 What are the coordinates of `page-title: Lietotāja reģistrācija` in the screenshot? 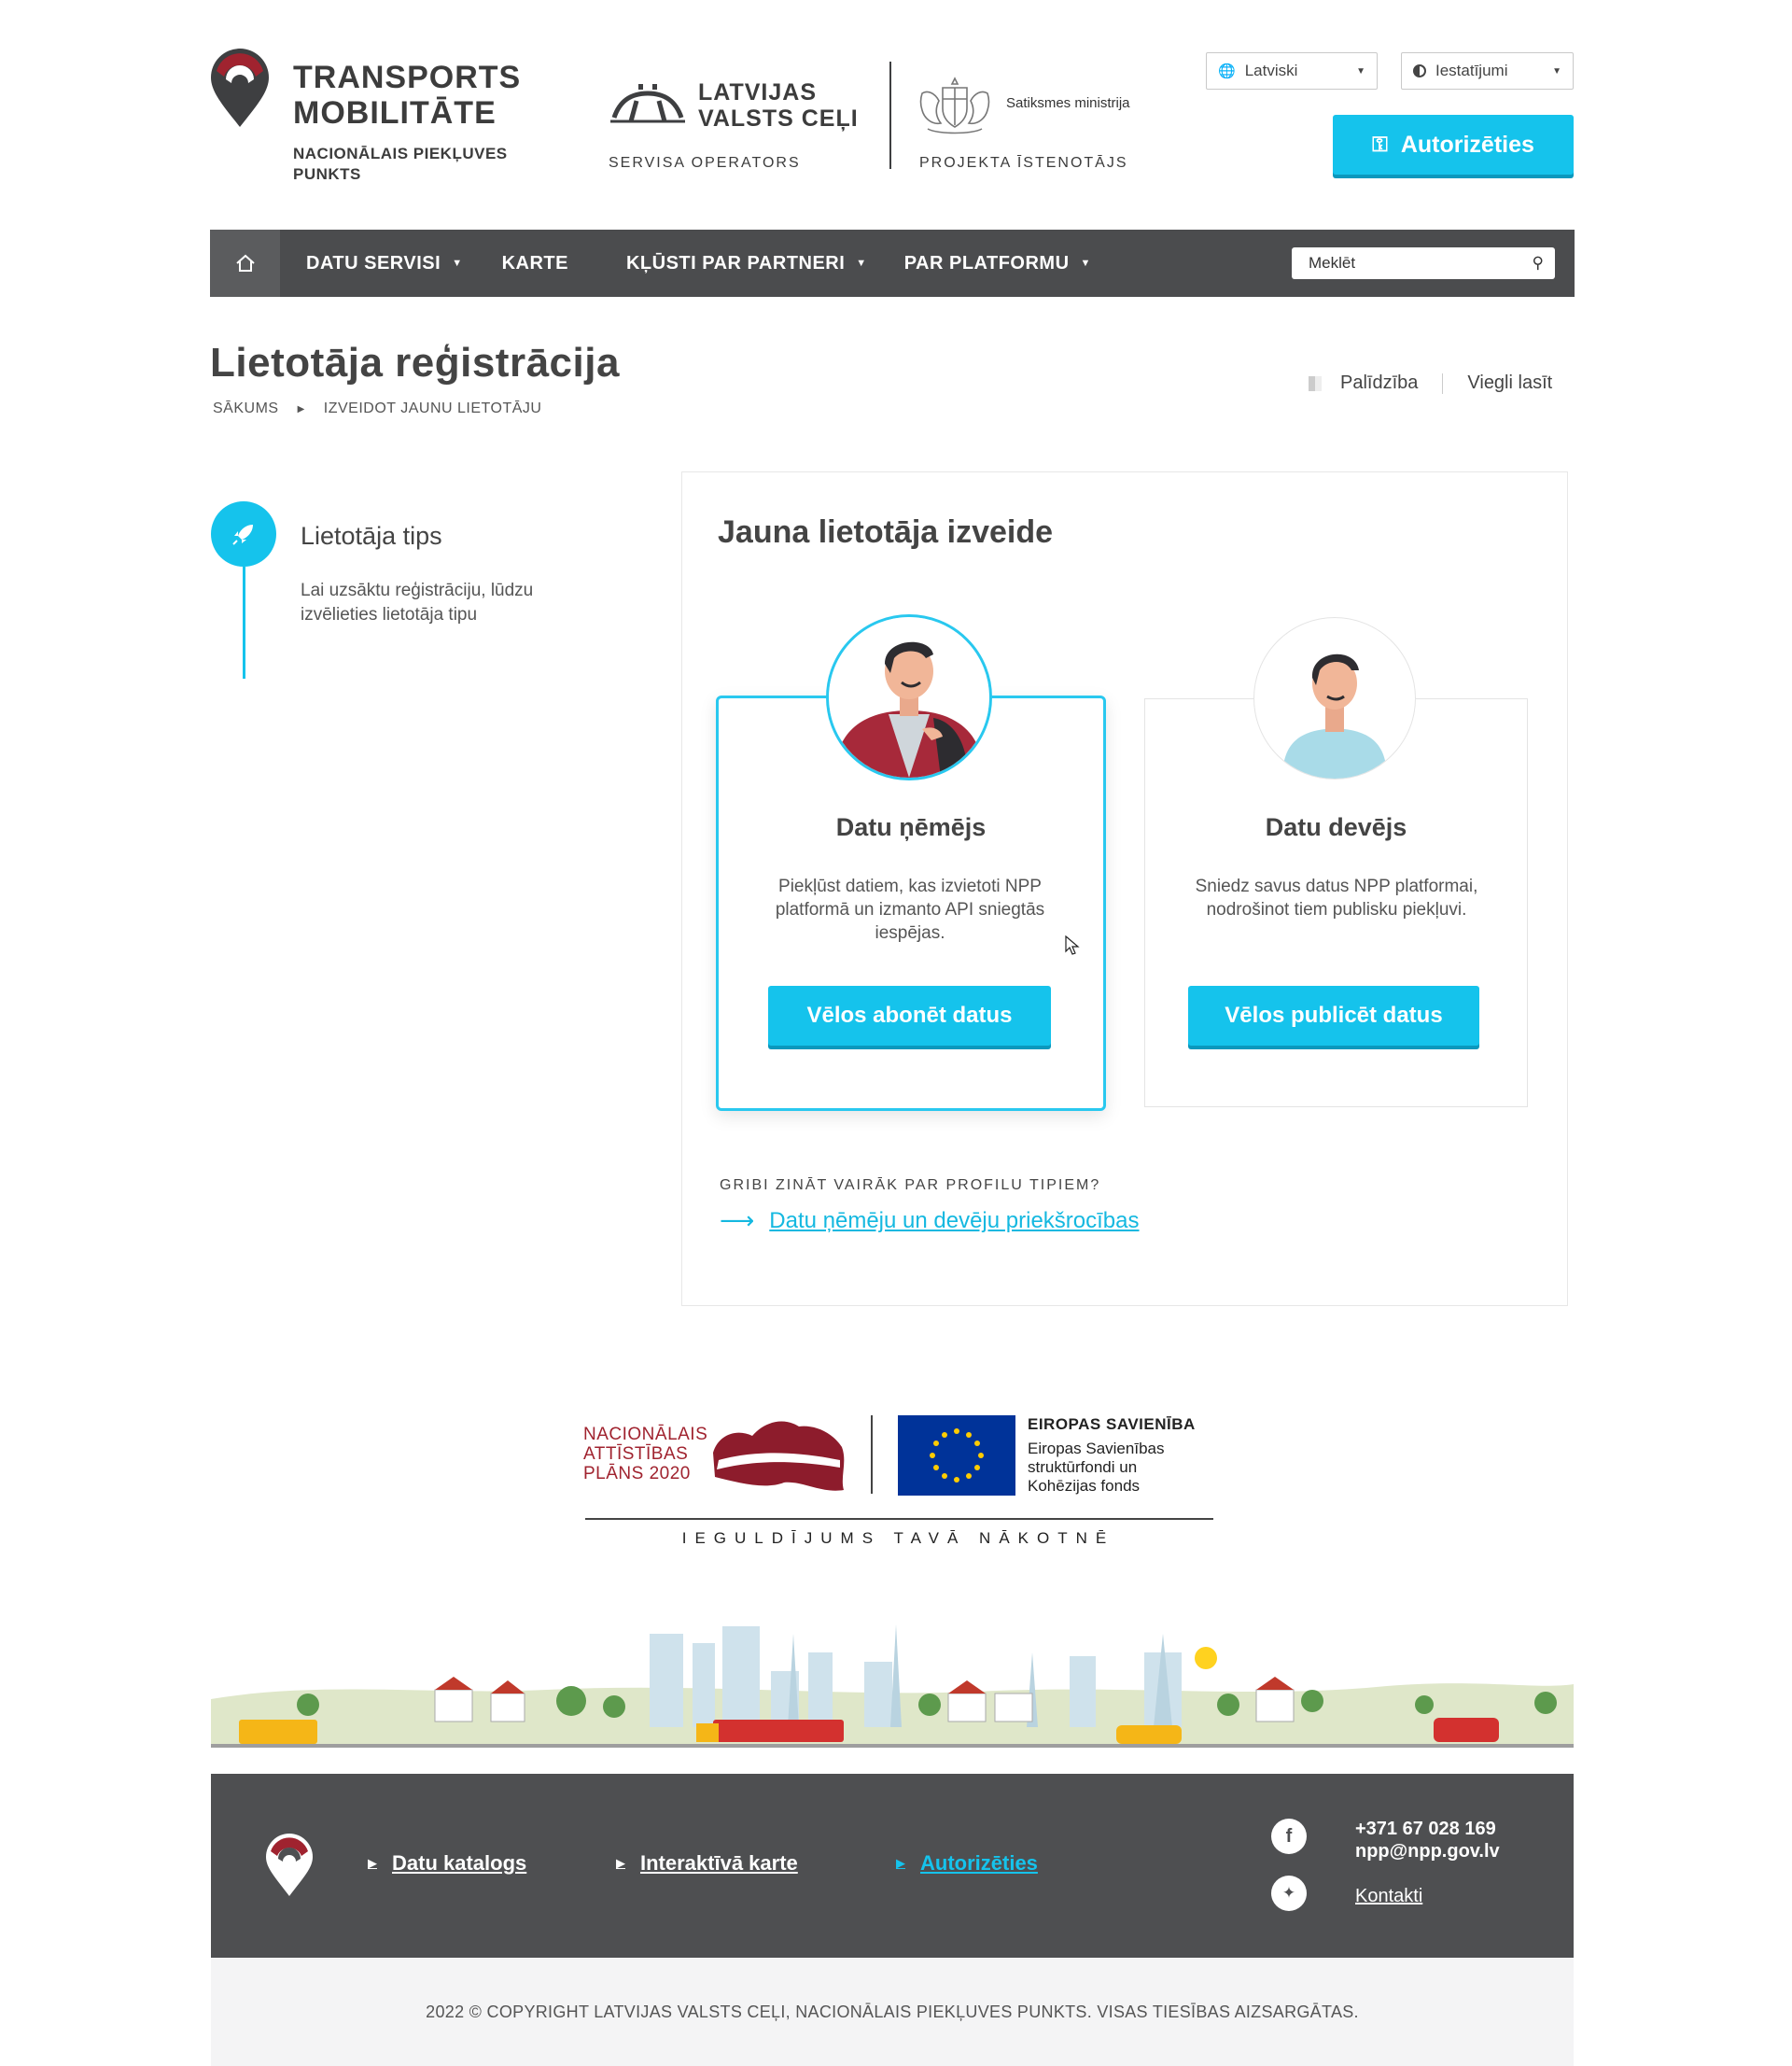 It's located at (415, 363).